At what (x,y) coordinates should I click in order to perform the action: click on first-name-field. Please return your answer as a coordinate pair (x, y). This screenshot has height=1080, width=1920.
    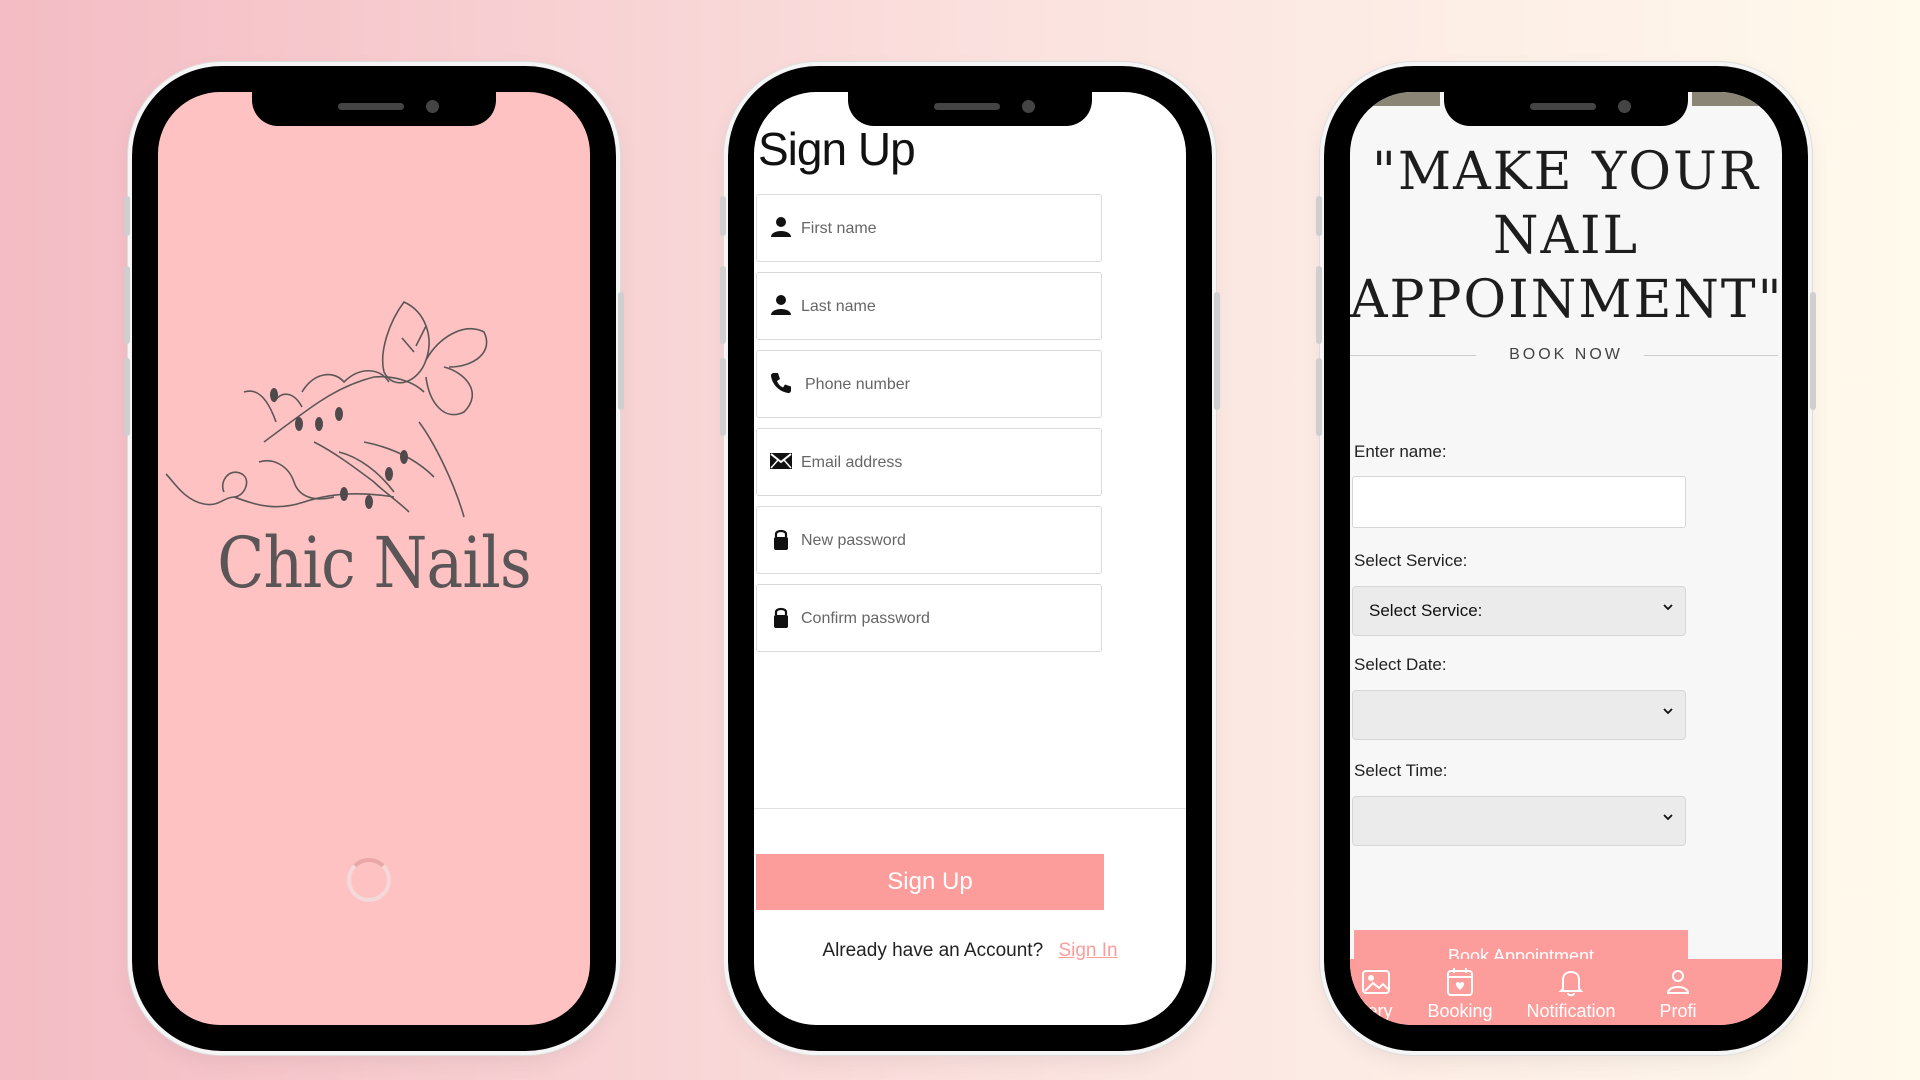
    Looking at the image, I should click on (929, 228).